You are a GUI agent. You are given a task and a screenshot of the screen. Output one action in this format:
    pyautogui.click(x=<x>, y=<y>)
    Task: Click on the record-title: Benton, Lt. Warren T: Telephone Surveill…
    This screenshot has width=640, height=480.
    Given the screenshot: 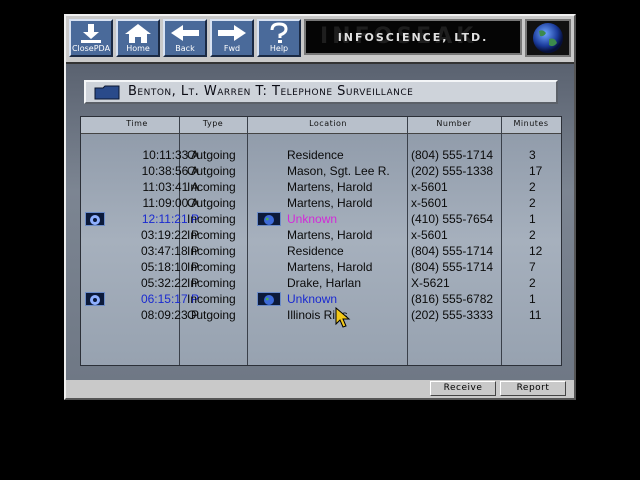 What is the action you would take?
    pyautogui.click(x=271, y=91)
    